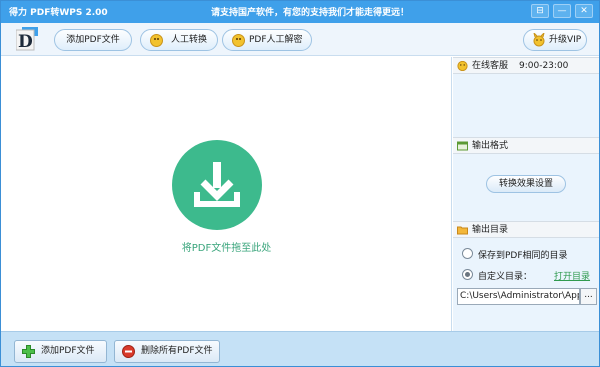 This screenshot has width=600, height=367. I want to click on close-button: ✕, so click(584, 11).